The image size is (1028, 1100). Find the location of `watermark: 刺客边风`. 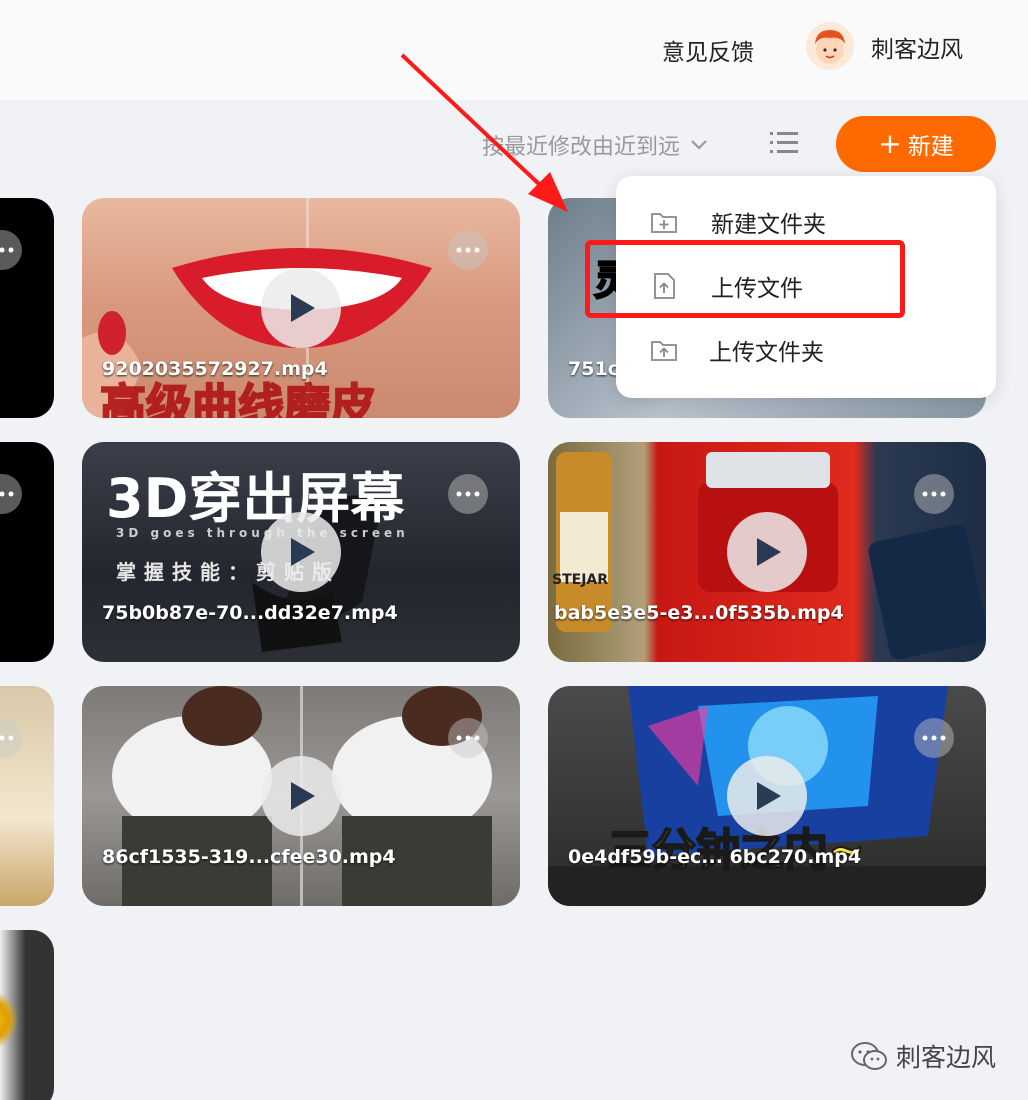

watermark: 刺客边风 is located at coordinates (923, 1056).